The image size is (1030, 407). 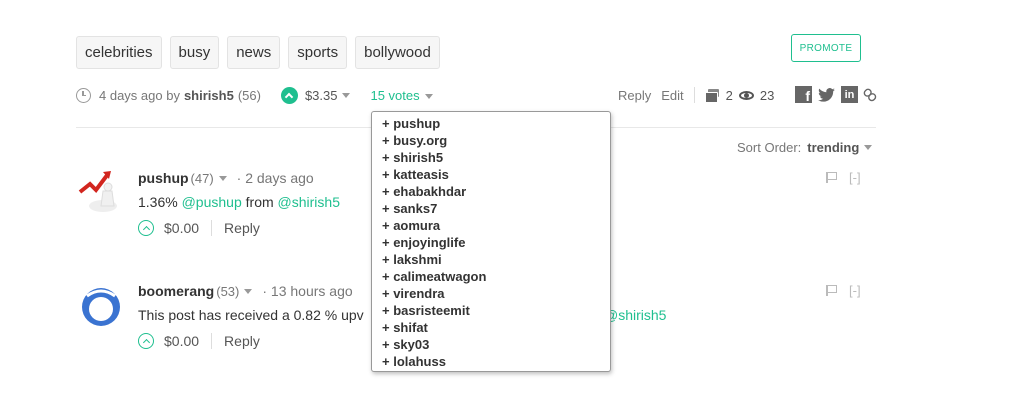 I want to click on tag-sports: sports, so click(x=318, y=52).